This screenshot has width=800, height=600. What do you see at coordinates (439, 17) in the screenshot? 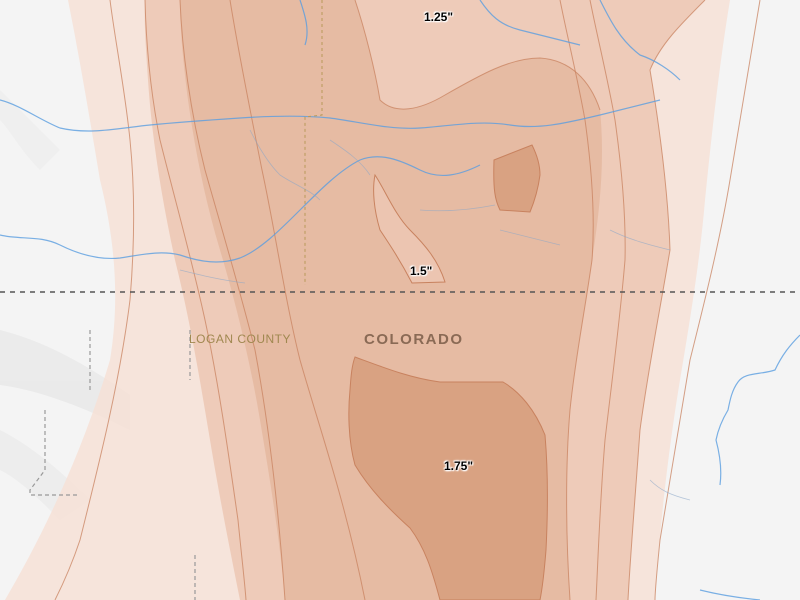
I see `contour-label-1-25: 1.25"` at bounding box center [439, 17].